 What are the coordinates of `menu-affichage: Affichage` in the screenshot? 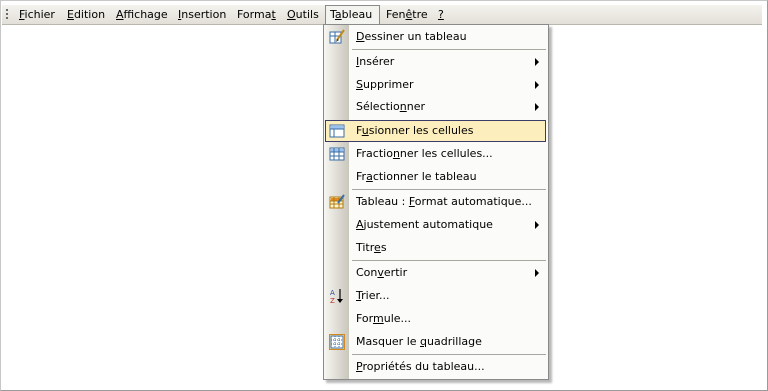 It's located at (142, 14).